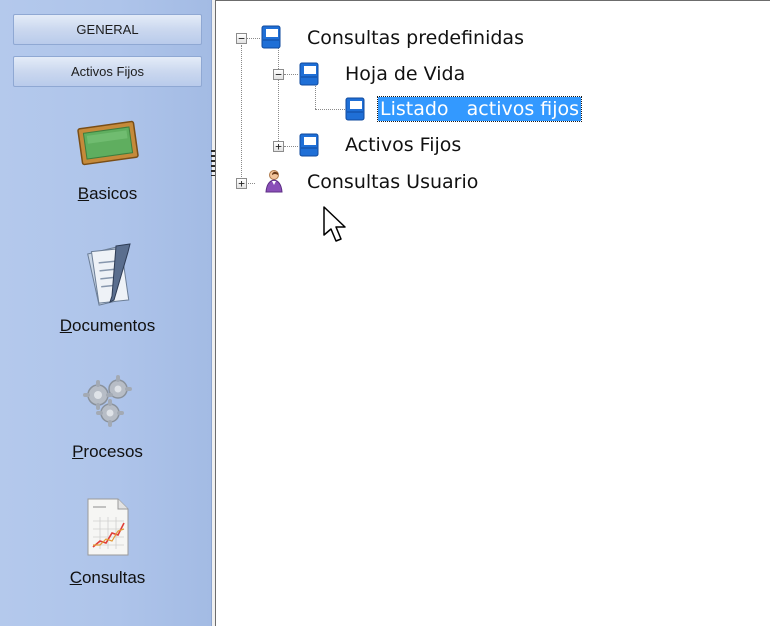 The height and width of the screenshot is (626, 770). I want to click on chart-report-icon, so click(108, 527).